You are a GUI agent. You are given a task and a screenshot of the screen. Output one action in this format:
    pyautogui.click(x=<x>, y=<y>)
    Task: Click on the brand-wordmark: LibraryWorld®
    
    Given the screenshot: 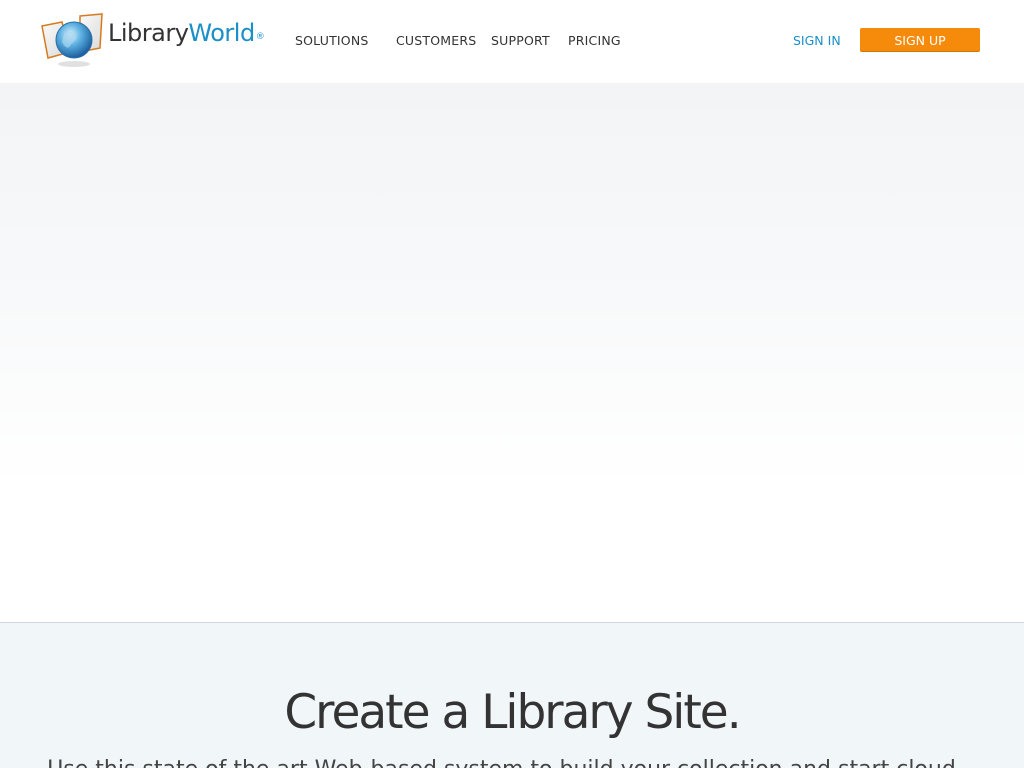 What is the action you would take?
    pyautogui.click(x=186, y=33)
    